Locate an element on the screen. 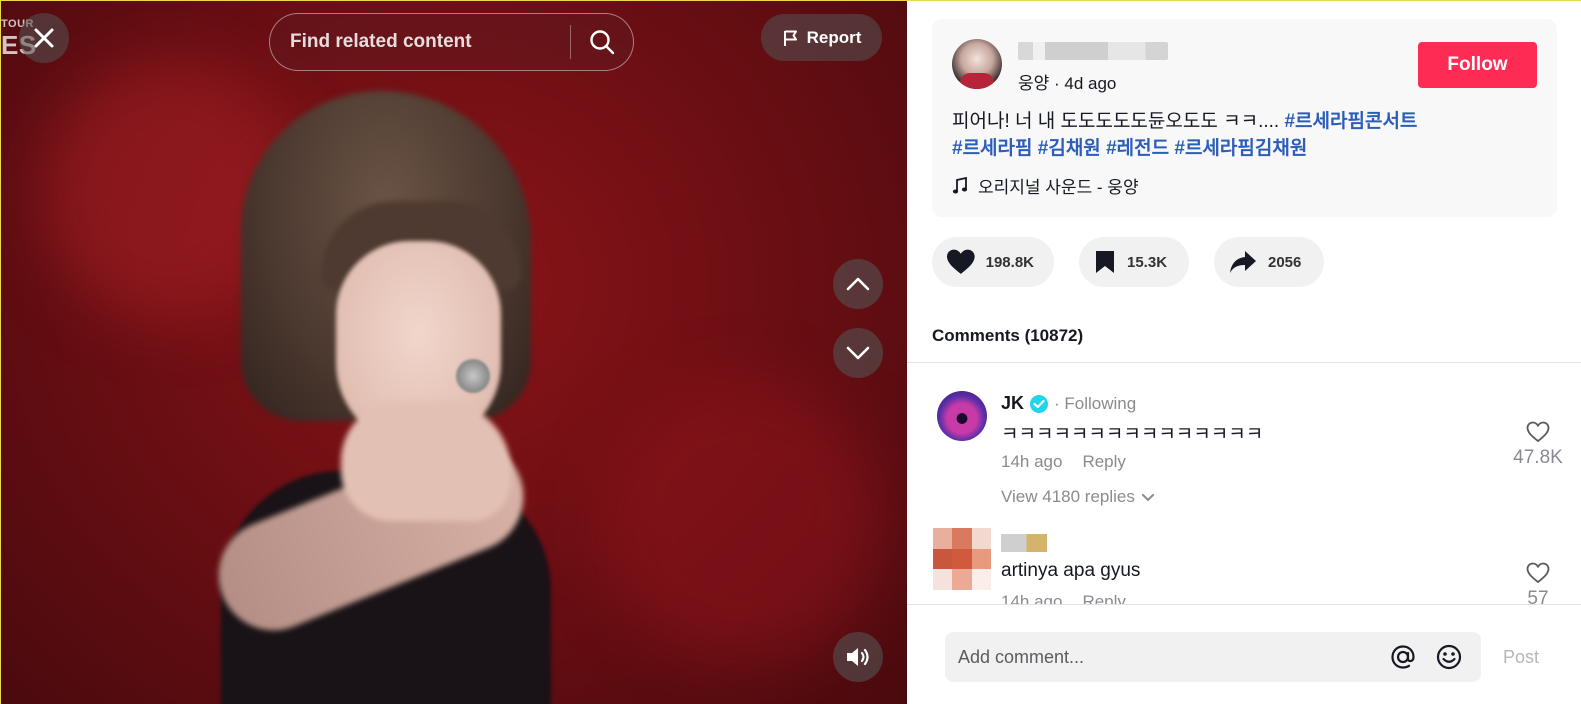  share-count: 2056 is located at coordinates (1285, 262).